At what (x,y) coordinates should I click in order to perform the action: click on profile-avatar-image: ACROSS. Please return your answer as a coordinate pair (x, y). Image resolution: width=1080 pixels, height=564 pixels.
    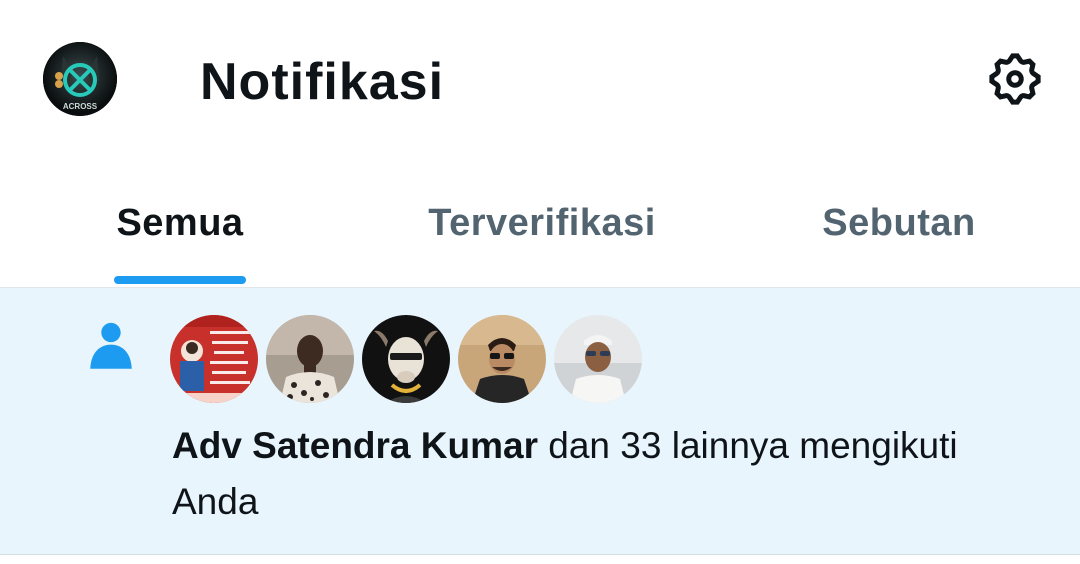
    Looking at the image, I should click on (80, 79).